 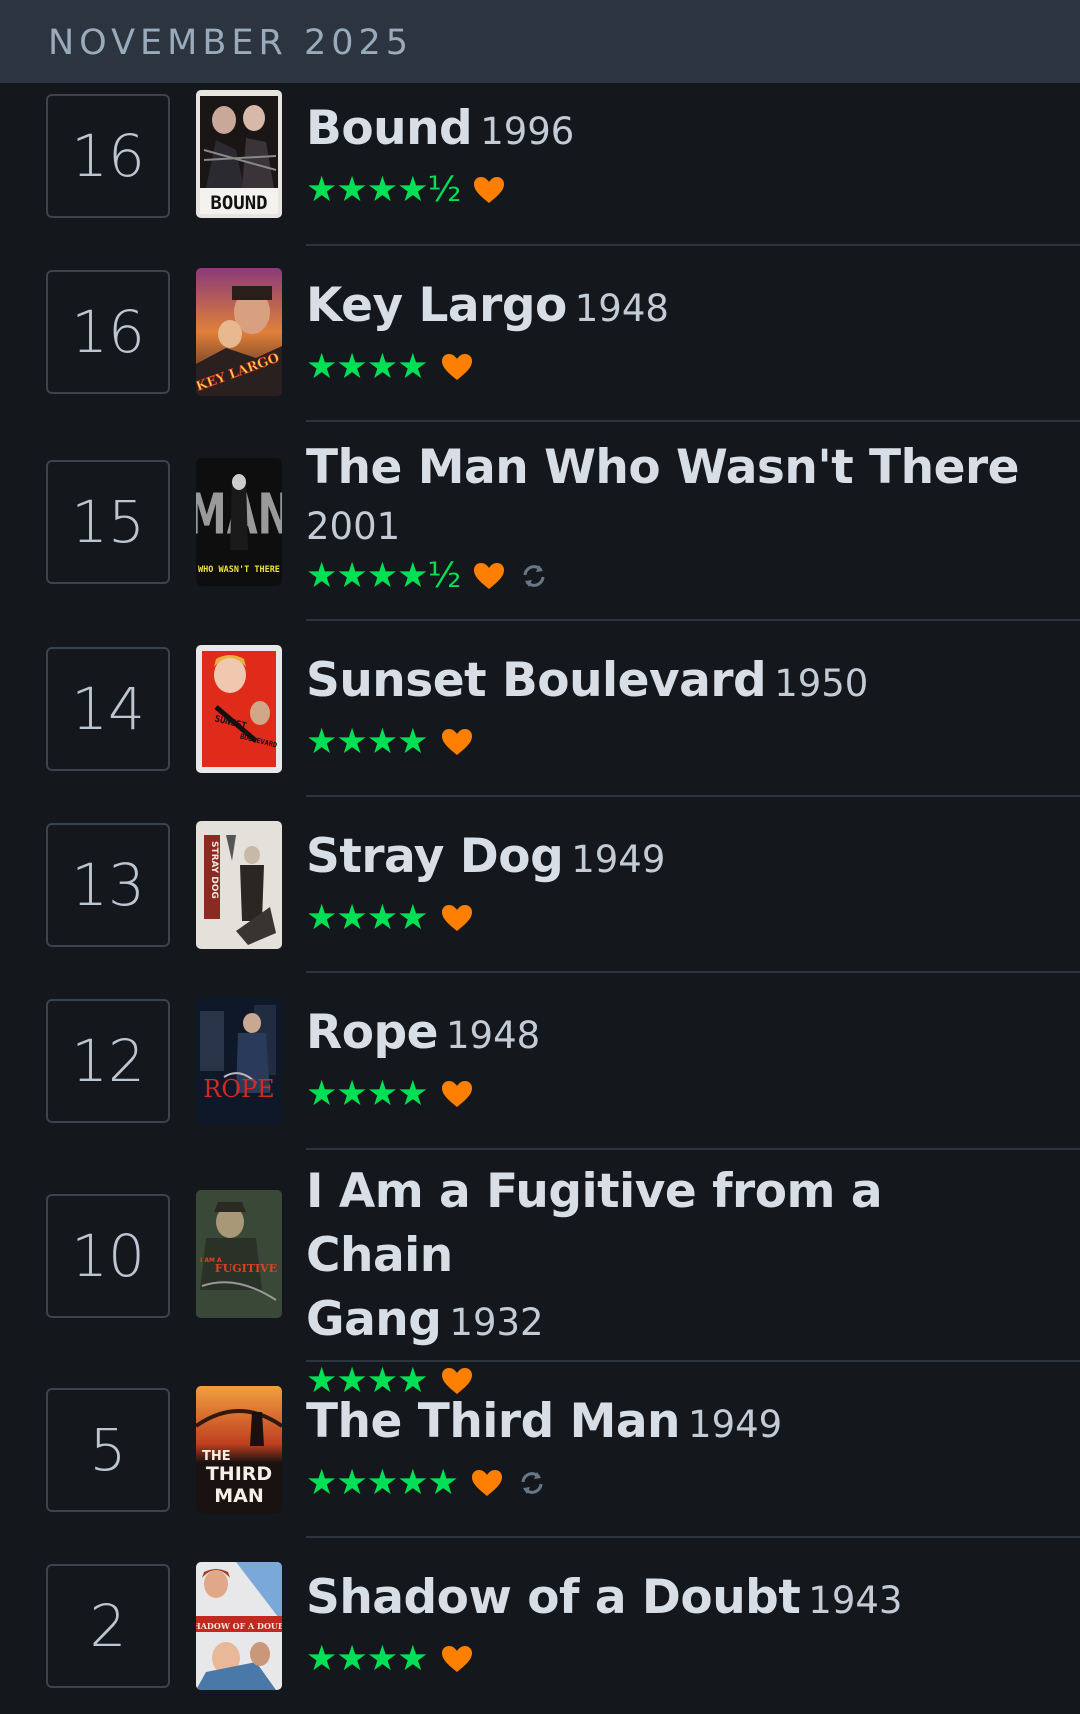 What do you see at coordinates (108, 1256) in the screenshot?
I see `day-box: 10` at bounding box center [108, 1256].